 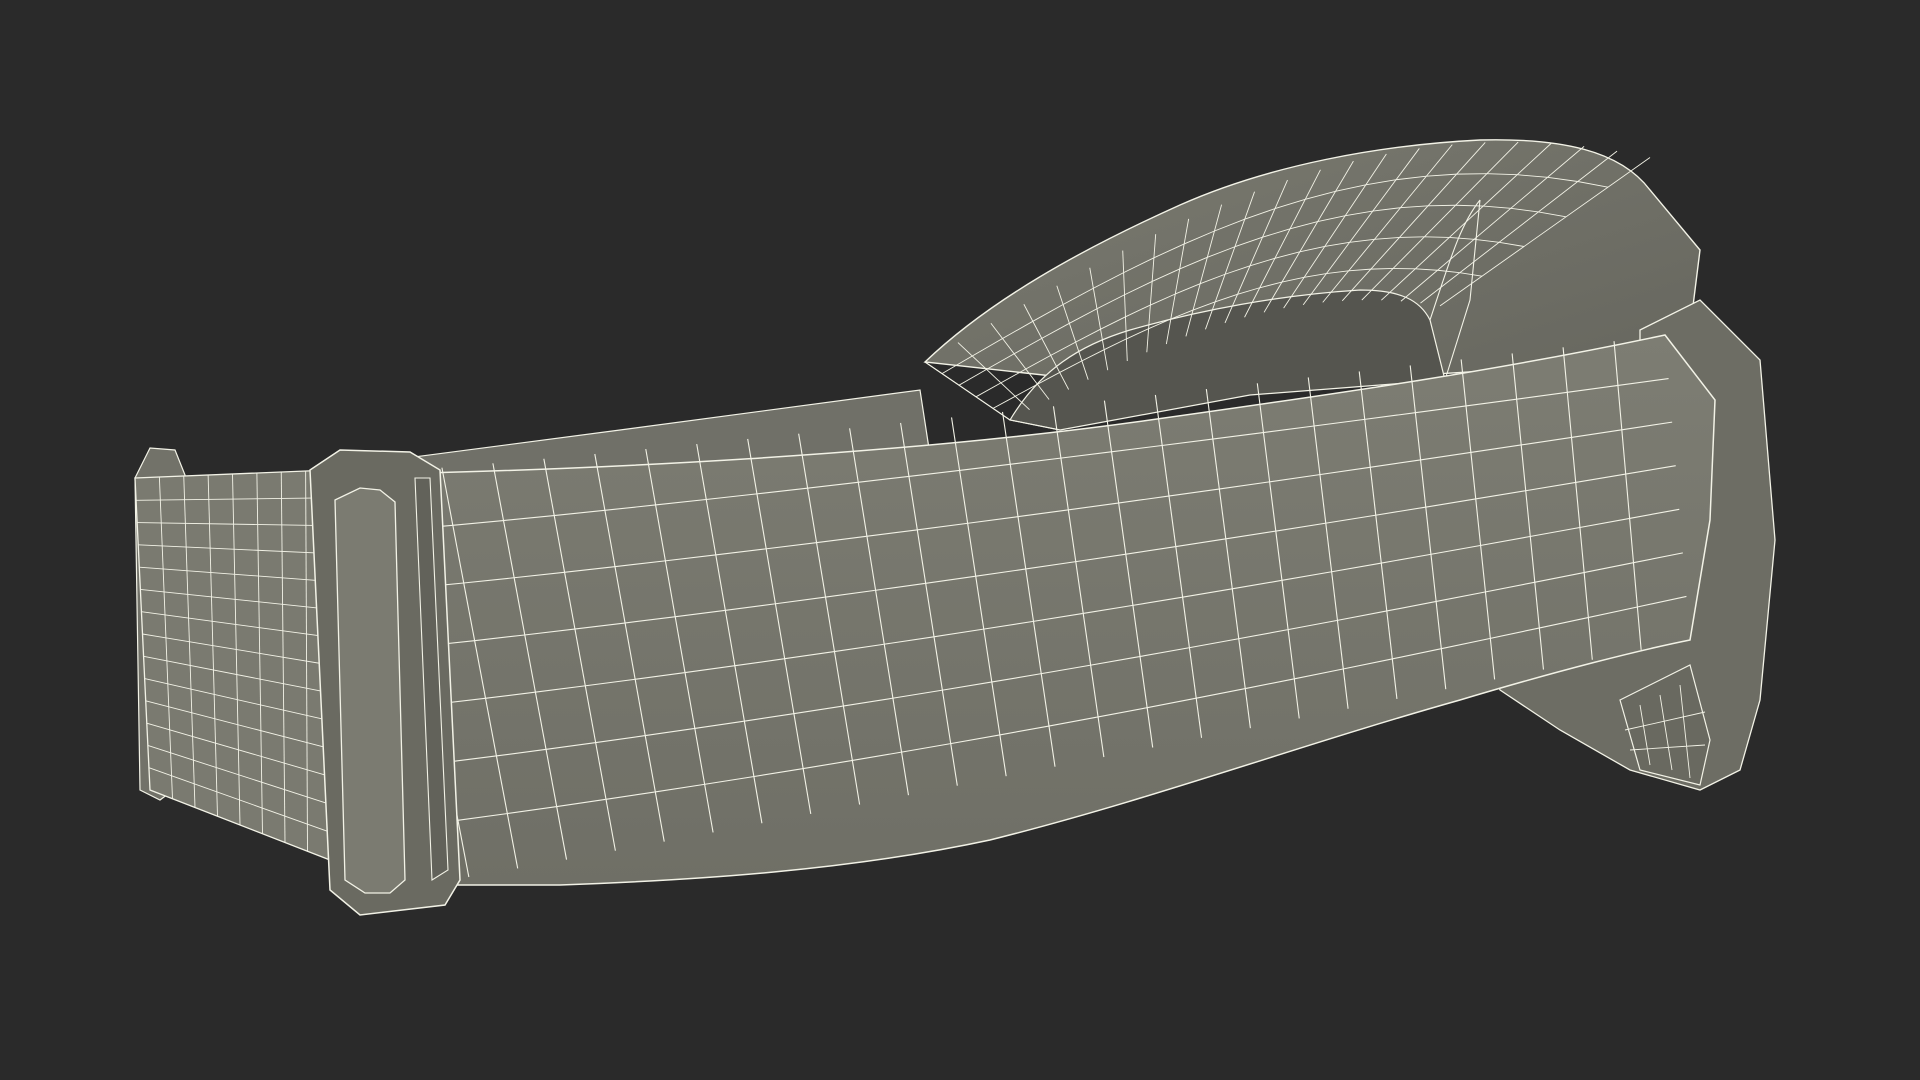 I want to click on strap-buckle-bar, so click(x=370, y=690).